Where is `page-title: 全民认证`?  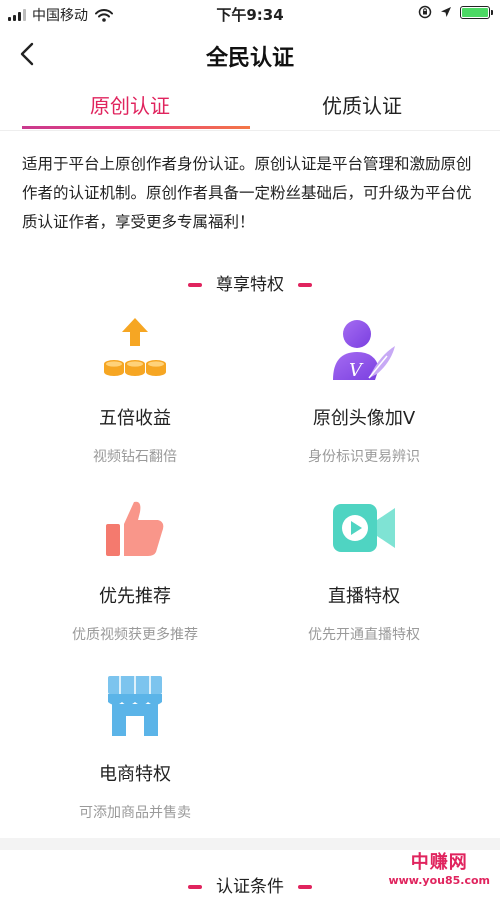 page-title: 全民认证 is located at coordinates (249, 58).